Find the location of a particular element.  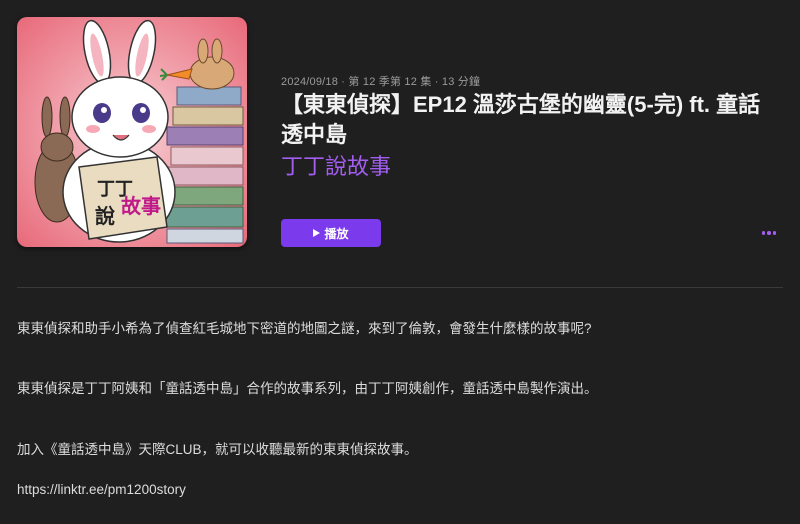

episode-meta: 2024/09/18 · 第 12 季第 12 集 · 13 分鐘 is located at coordinates (381, 82).